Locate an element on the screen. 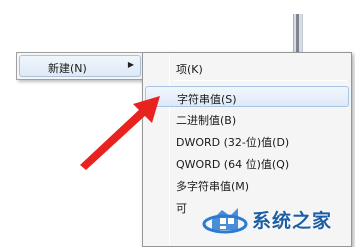 The image size is (355, 247). watermark-logo-icon is located at coordinates (225, 221).